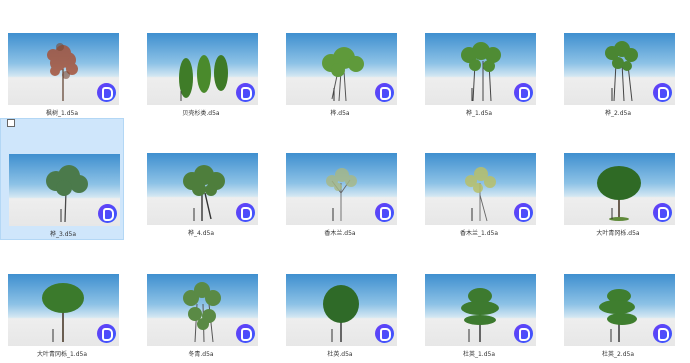  I want to click on file-name: 桦.d5a, so click(340, 113).